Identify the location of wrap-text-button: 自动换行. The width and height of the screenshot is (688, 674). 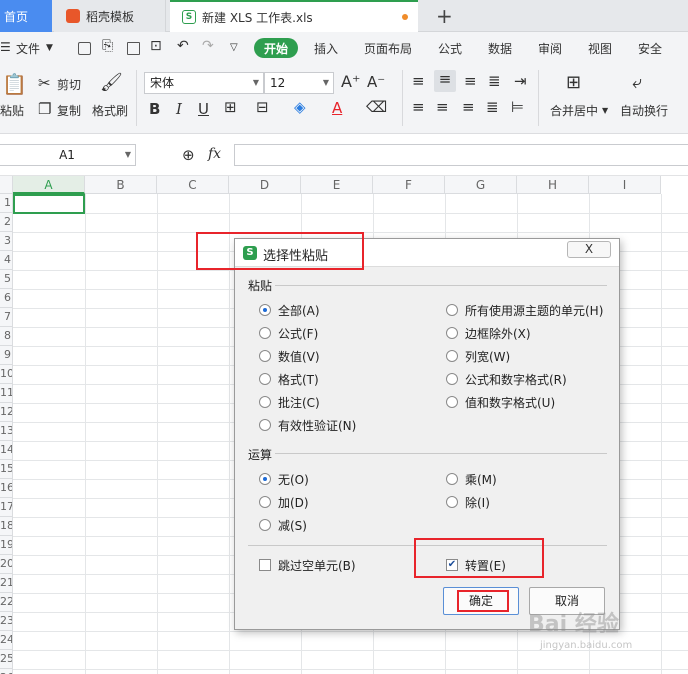
(644, 110).